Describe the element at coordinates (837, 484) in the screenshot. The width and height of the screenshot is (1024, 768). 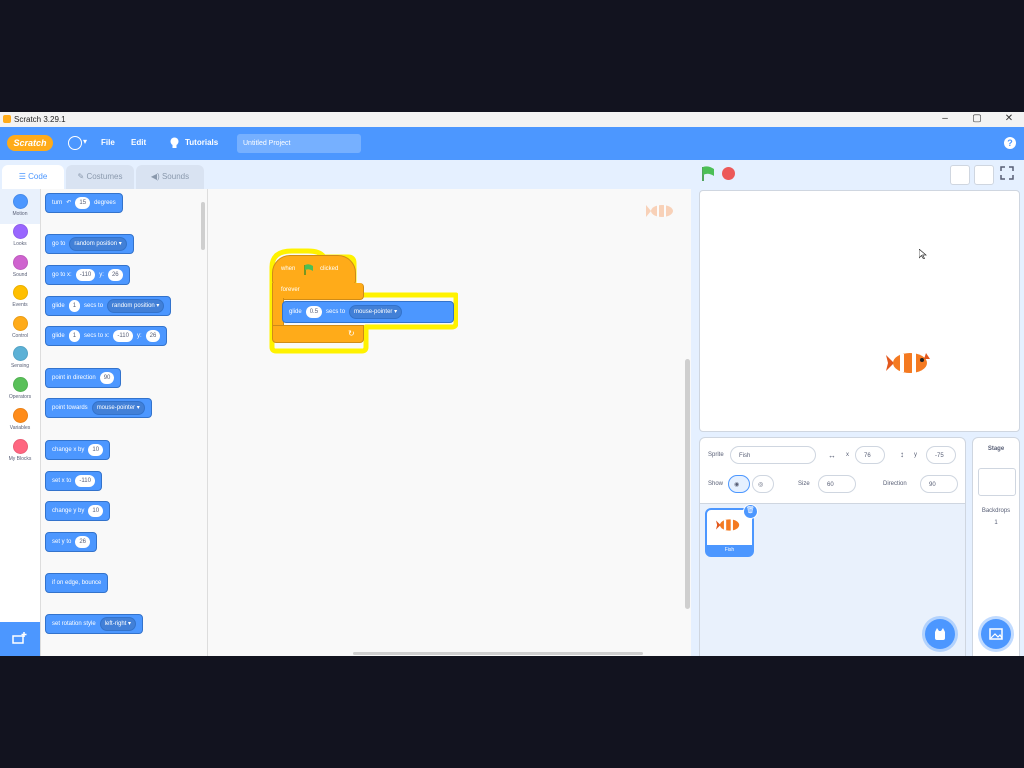
I see `size-input: 60` at that location.